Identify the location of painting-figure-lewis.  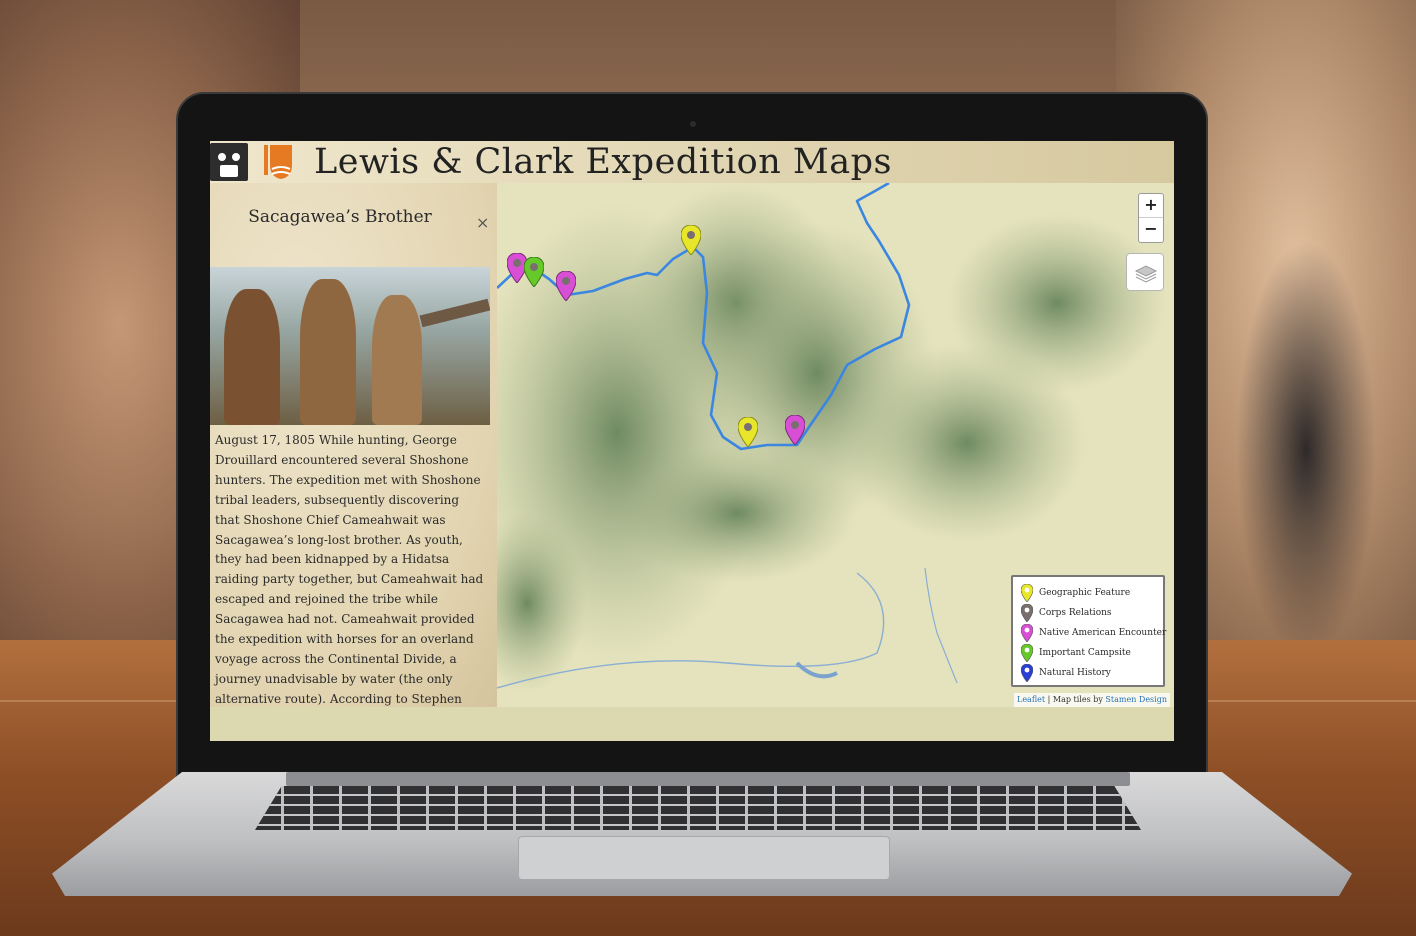
(252, 357).